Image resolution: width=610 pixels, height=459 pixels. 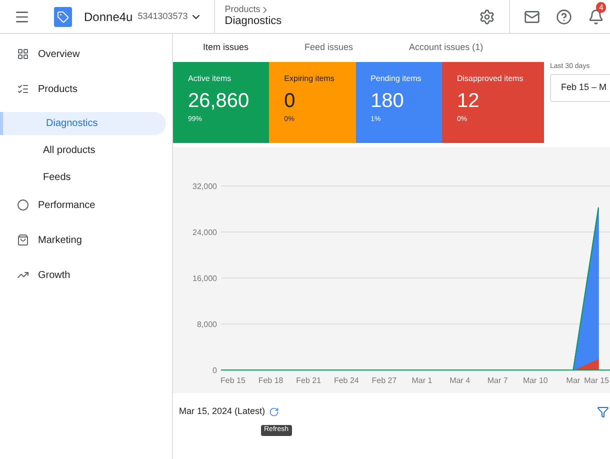 What do you see at coordinates (309, 380) in the screenshot?
I see `axis-label: Feb 21` at bounding box center [309, 380].